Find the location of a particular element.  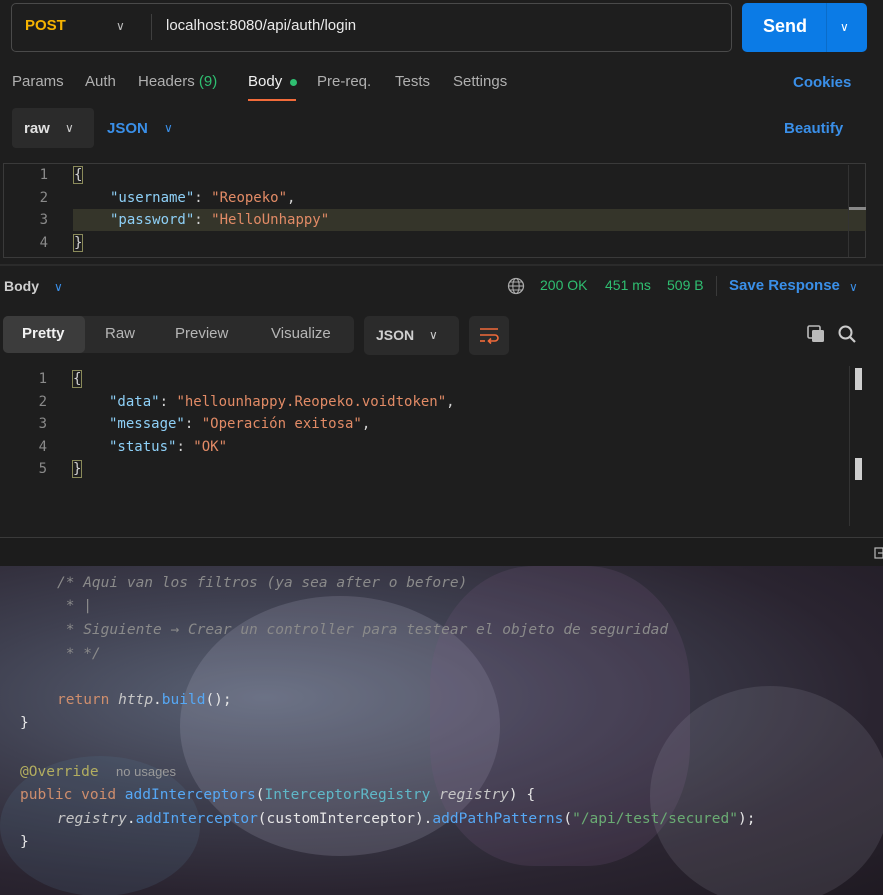

beautify-button: Beautify is located at coordinates (813, 128).